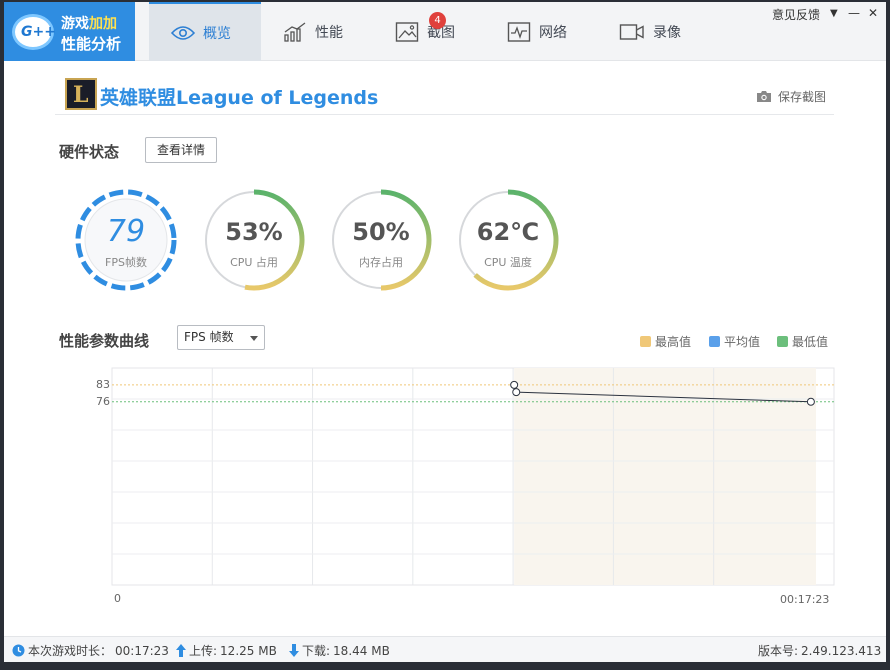  What do you see at coordinates (142, 650) in the screenshot?
I see `play-duration-value: 00:17:23` at bounding box center [142, 650].